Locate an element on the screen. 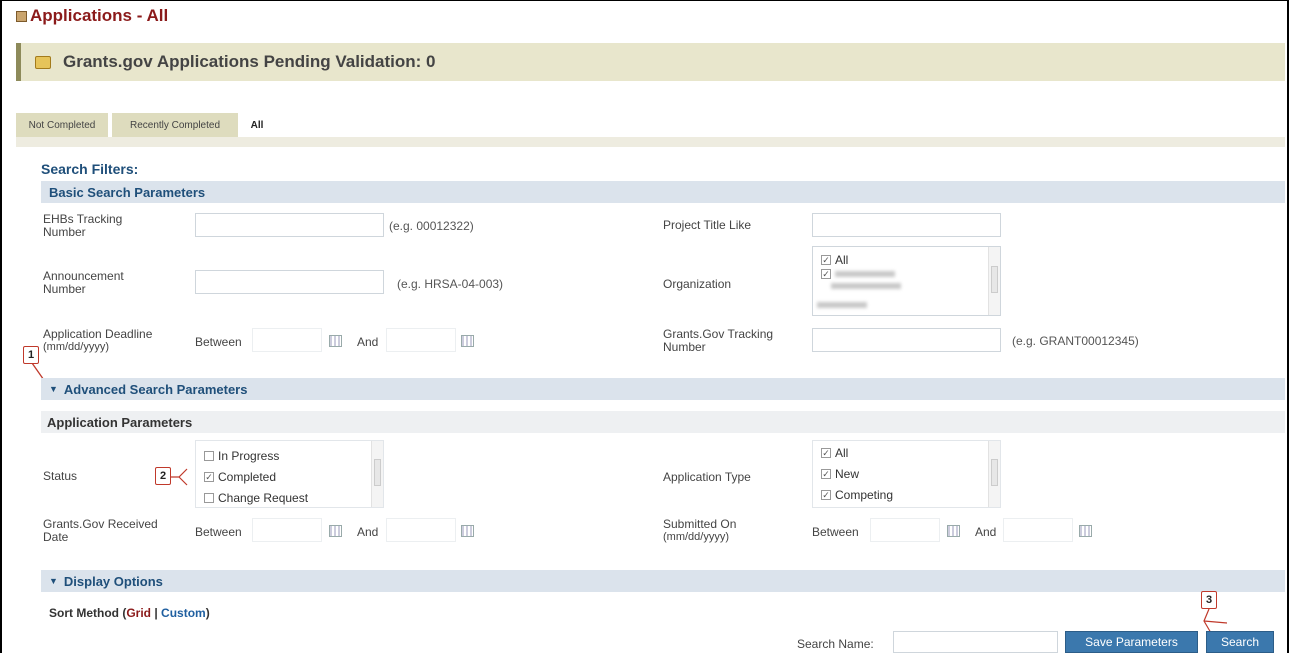 This screenshot has height=653, width=1289. announcement-number-label: Announcement Number is located at coordinates (83, 282).